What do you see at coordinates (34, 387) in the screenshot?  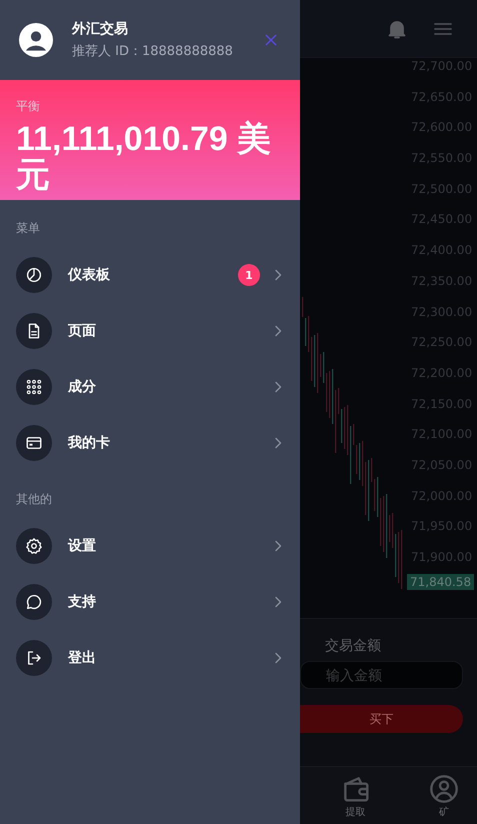 I see `grid-icon` at bounding box center [34, 387].